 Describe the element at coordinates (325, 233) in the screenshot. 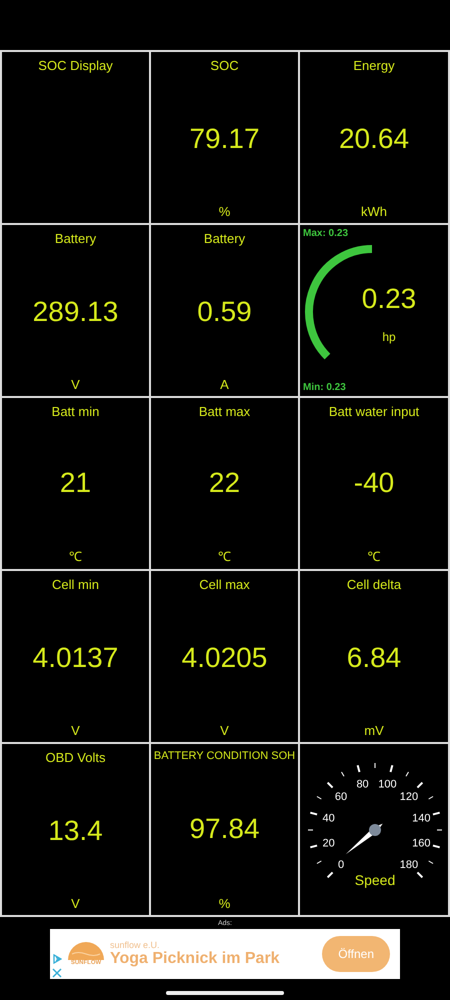

I see `max-label: Max: 0.23` at that location.